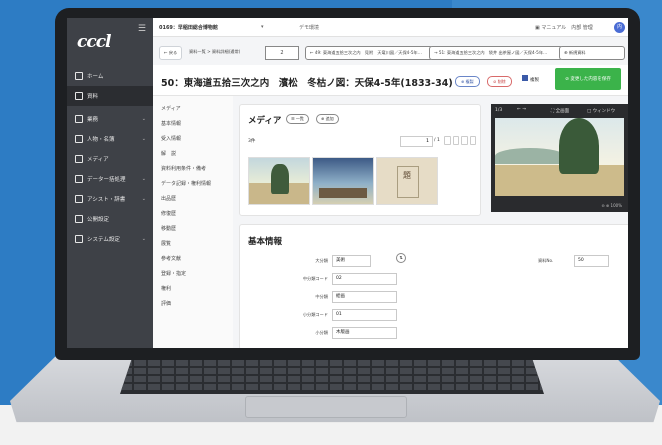 Image resolution: width=662 pixels, height=445 pixels. I want to click on viewer-toolbar: 1/3 ← → ⛶ 全画面 □ ウィンドウ, so click(559, 110).